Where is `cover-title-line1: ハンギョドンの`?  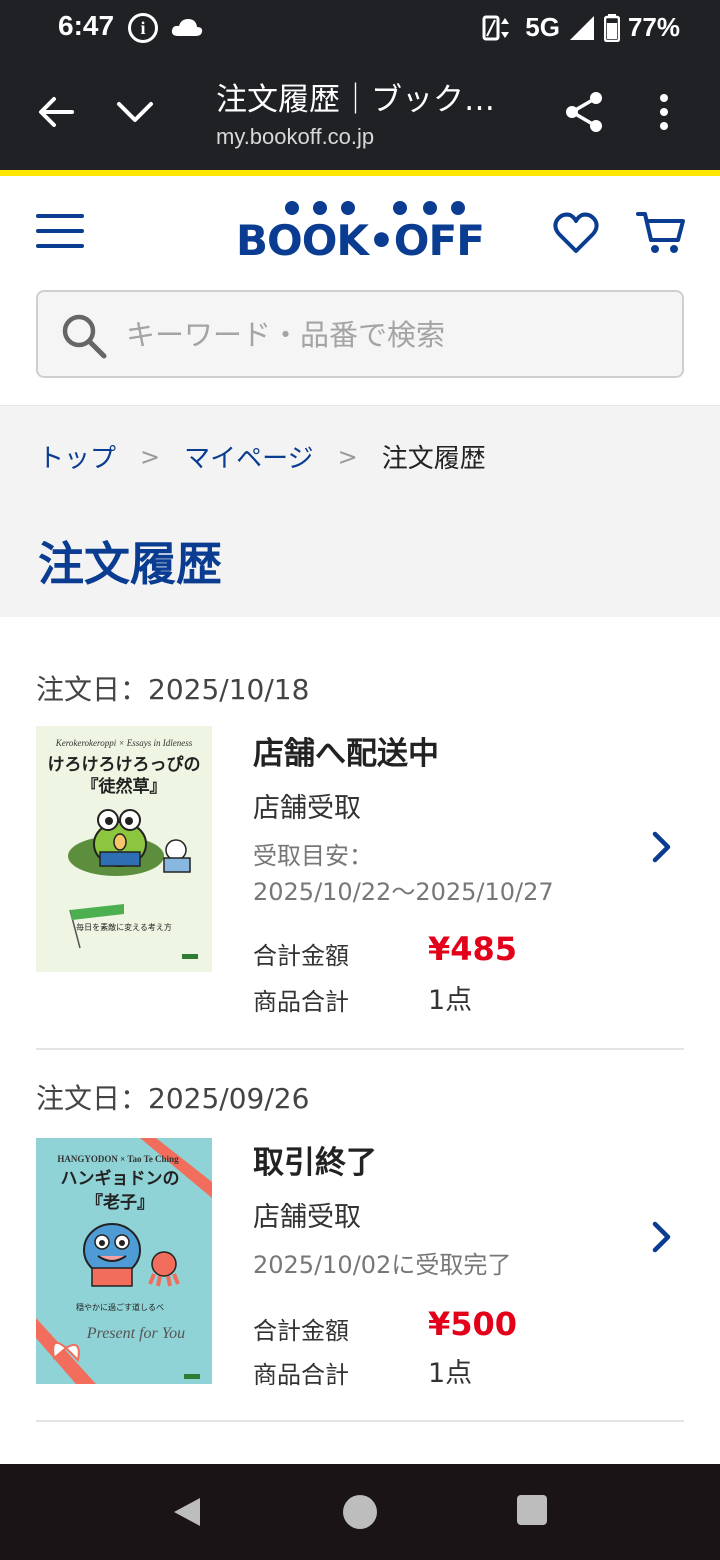
cover-title-line1: ハンギョドンの is located at coordinates (120, 1179).